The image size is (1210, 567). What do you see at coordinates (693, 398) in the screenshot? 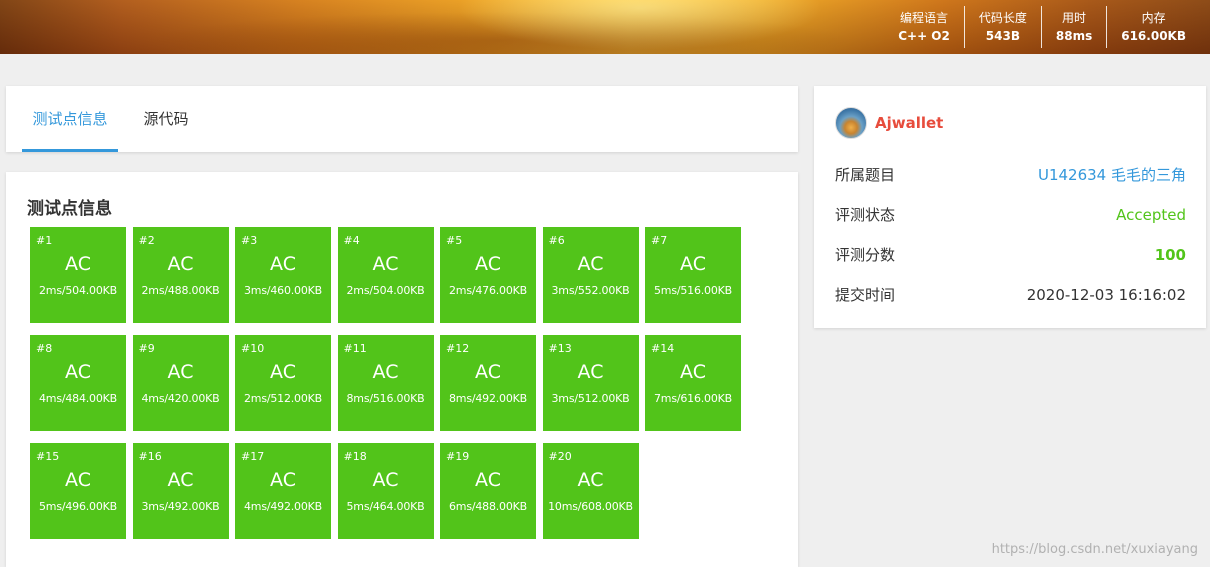
I see `test-case-time-memory: 7ms/616.00KB` at bounding box center [693, 398].